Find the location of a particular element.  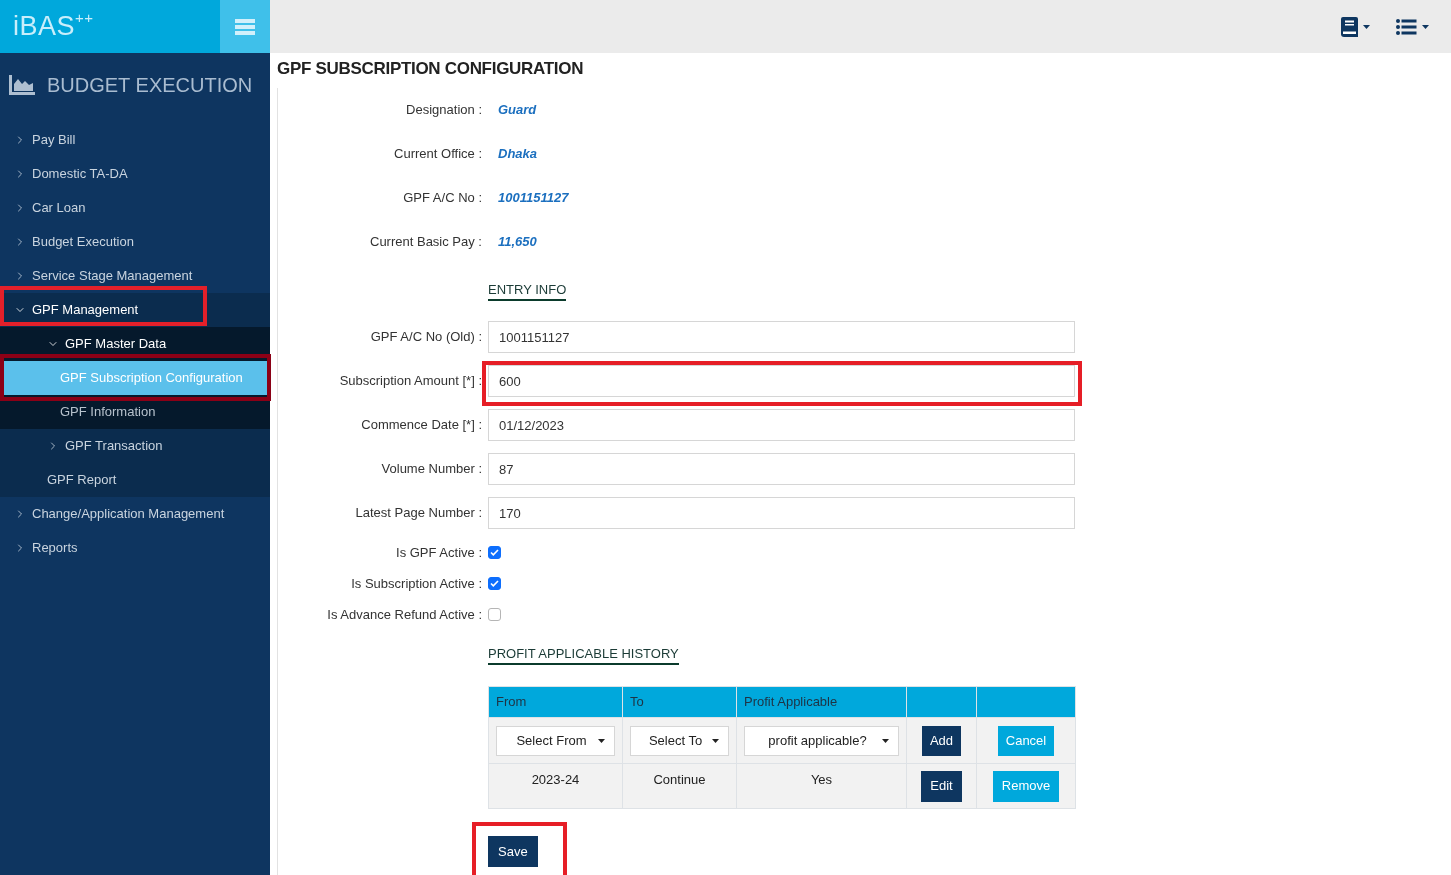

sidebar-item: Change/Application Management is located at coordinates (135, 514).